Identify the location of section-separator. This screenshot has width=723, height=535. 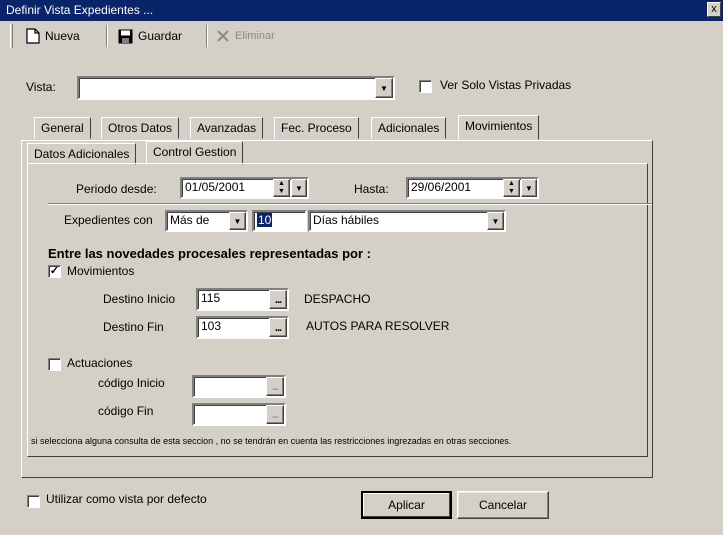
(350, 204).